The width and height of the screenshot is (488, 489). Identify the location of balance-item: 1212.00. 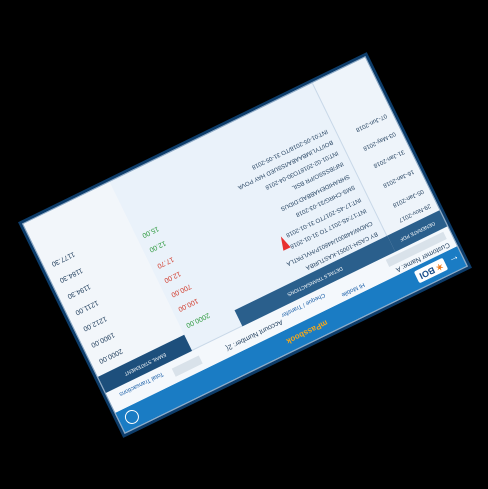
(94, 323).